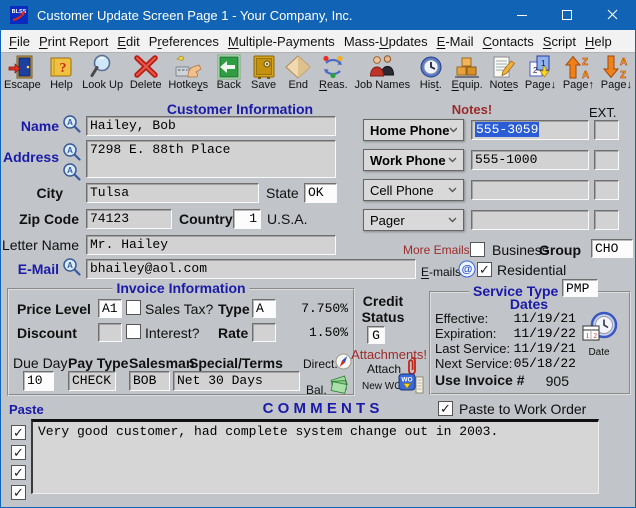 The image size is (636, 508). Describe the element at coordinates (73, 41) in the screenshot. I see `menu-print-report: Print Report` at that location.